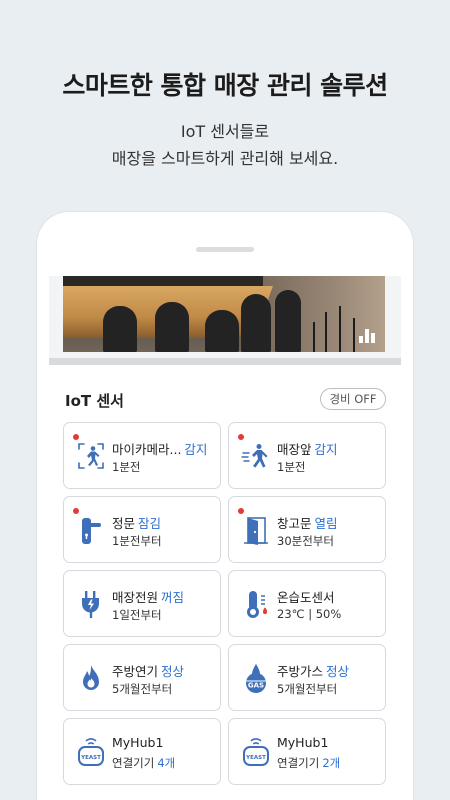  I want to click on sensor-detail: 1분전부터, so click(137, 541).